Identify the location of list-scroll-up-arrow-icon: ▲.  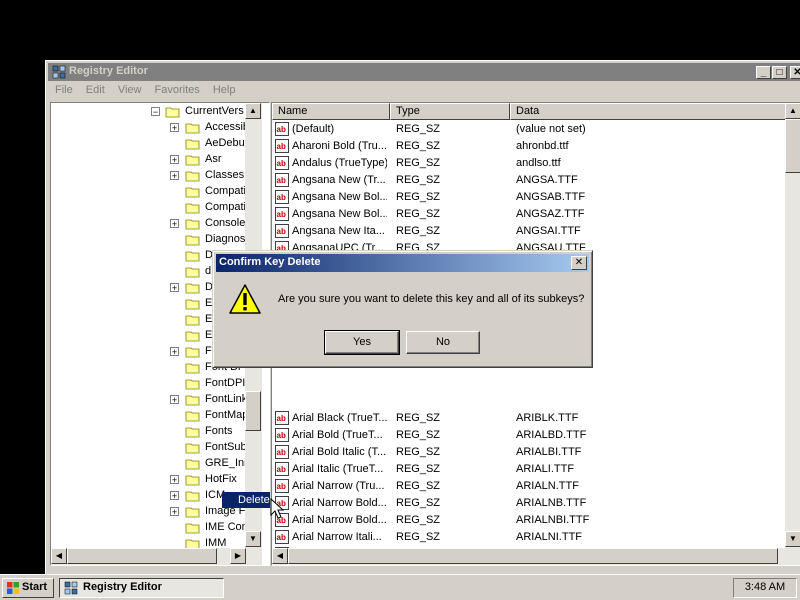
(792, 111).